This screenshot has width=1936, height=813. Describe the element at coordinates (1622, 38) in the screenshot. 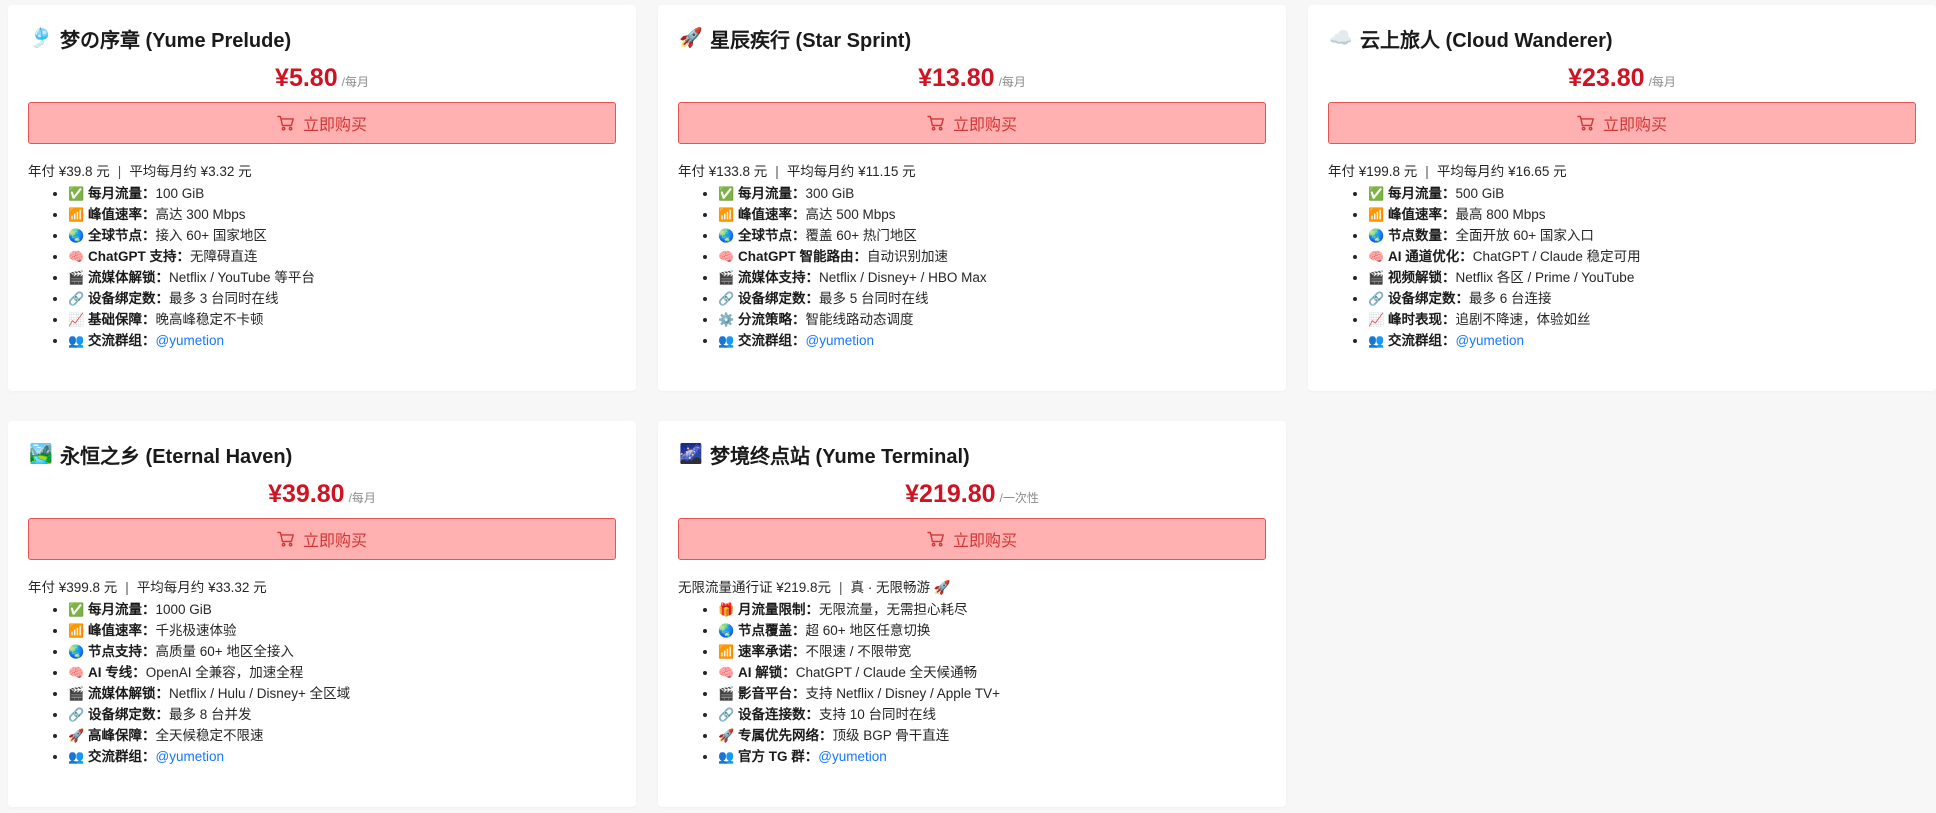

I see `plan-title: ☁️ 云上旅人 (Cloud Wanderer)` at that location.